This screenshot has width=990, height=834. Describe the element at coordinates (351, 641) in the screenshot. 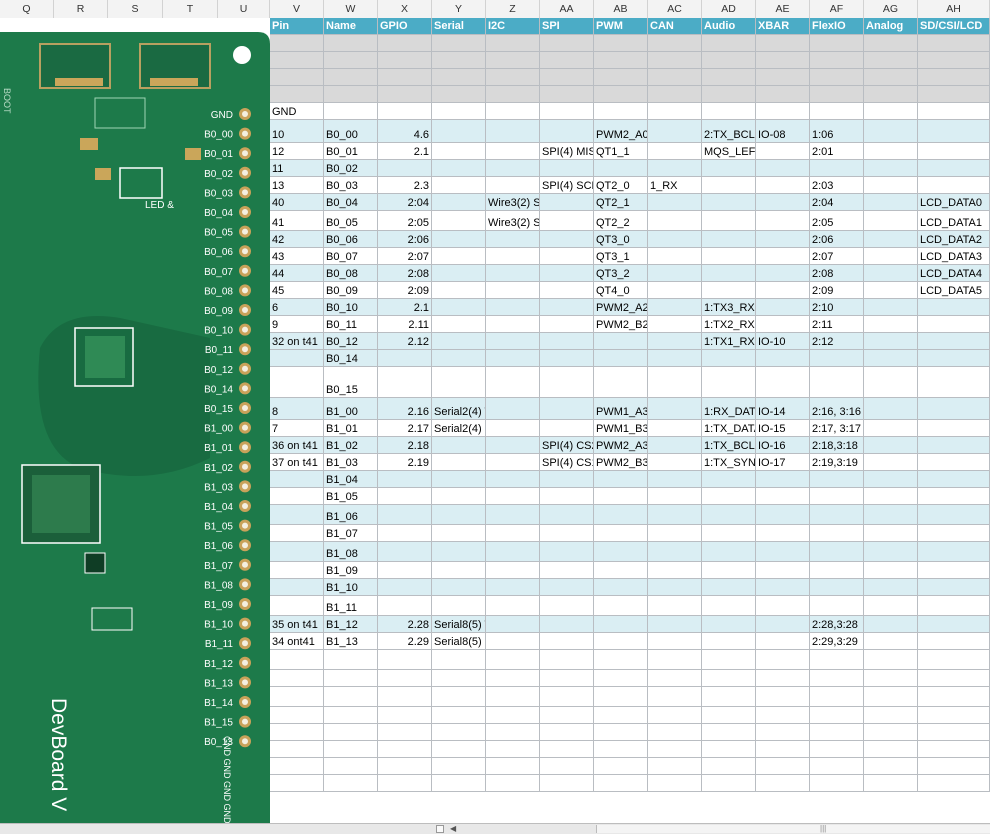

I see `table-cell: B1_13` at that location.